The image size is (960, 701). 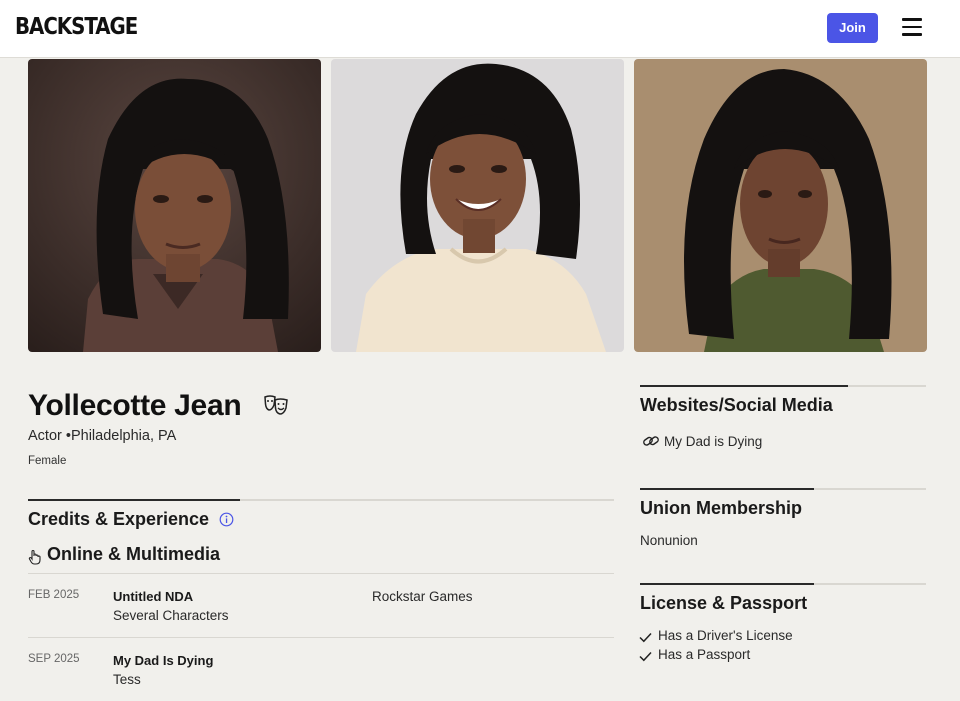 What do you see at coordinates (35, 557) in the screenshot?
I see `pointer-hand-icon` at bounding box center [35, 557].